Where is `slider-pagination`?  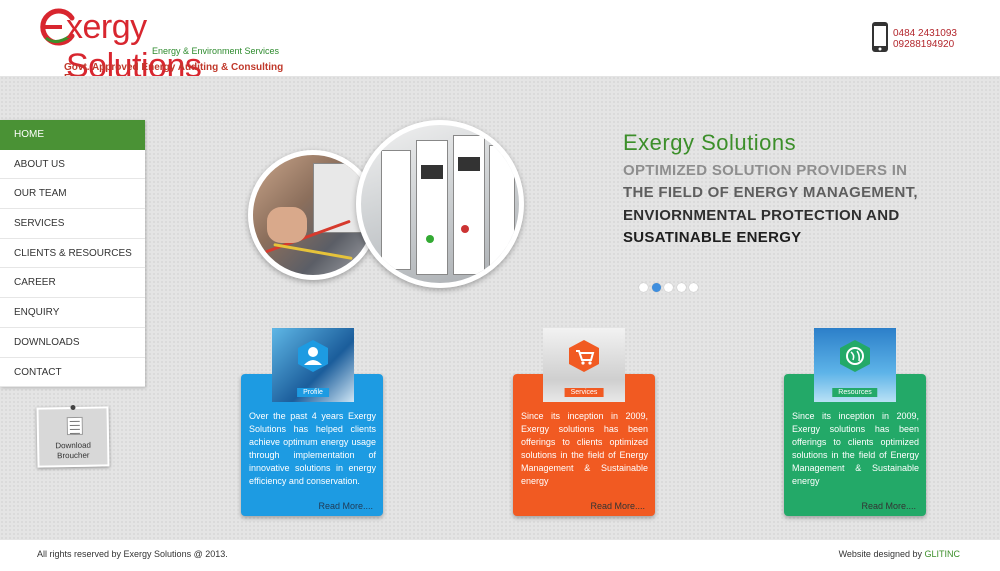
slider-pagination is located at coordinates (670, 285).